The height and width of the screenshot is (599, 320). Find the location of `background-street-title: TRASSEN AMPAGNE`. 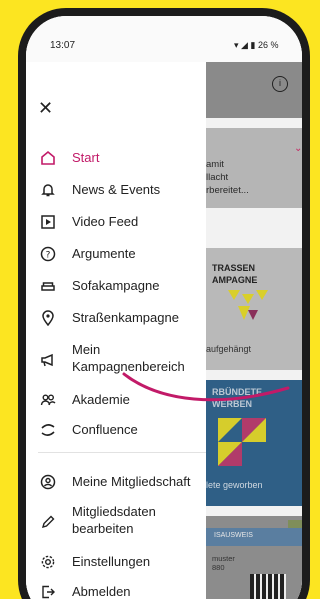

background-street-title: TRASSEN AMPAGNE is located at coordinates (235, 274).